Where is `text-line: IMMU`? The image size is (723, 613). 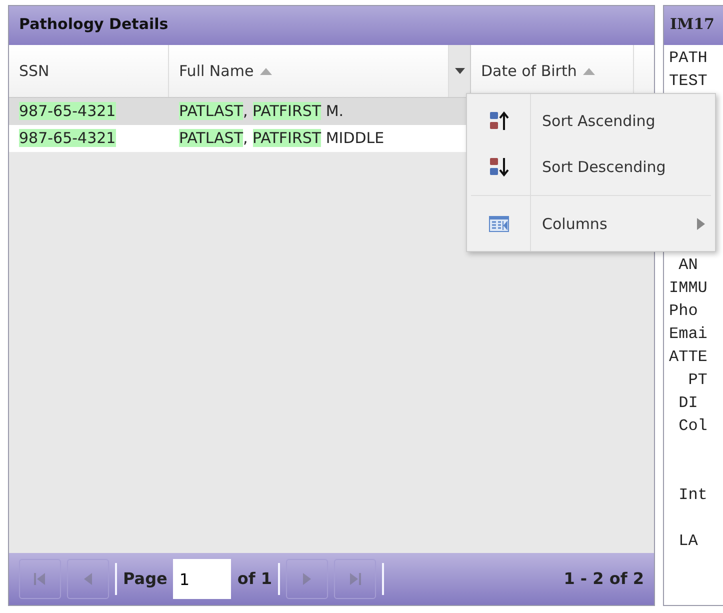 text-line: IMMU is located at coordinates (688, 288).